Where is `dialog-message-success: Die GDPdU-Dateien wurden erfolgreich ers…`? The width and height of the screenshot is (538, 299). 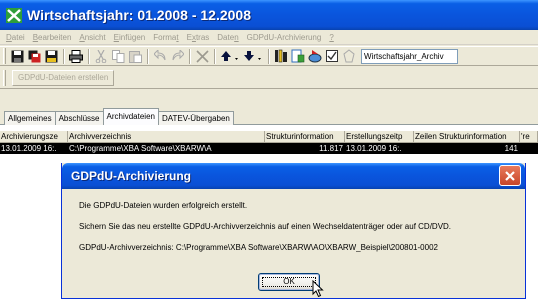 dialog-message-success: Die GDPdU-Dateien wurden erfolgreich ers… is located at coordinates (163, 205).